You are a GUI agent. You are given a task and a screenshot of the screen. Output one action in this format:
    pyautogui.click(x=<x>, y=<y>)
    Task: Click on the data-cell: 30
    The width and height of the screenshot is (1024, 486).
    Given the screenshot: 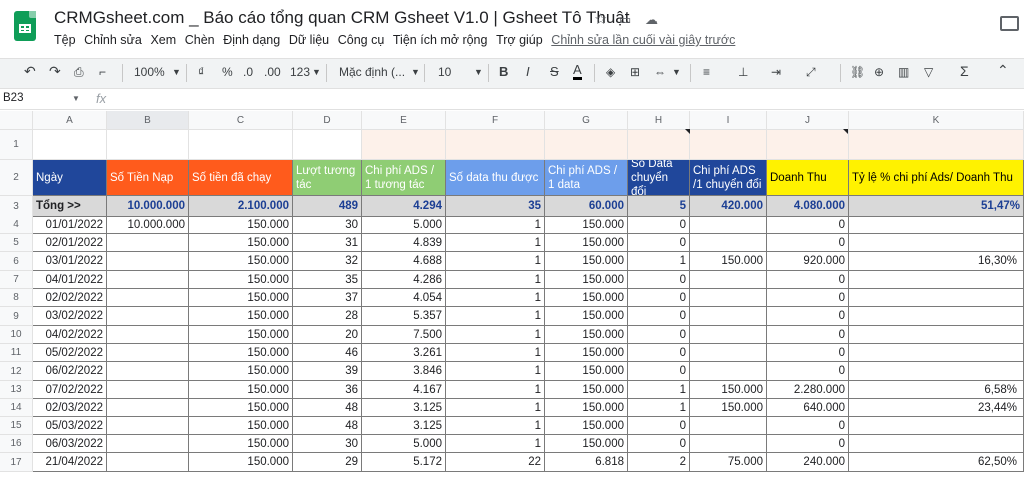 What is the action you would take?
    pyautogui.click(x=327, y=444)
    